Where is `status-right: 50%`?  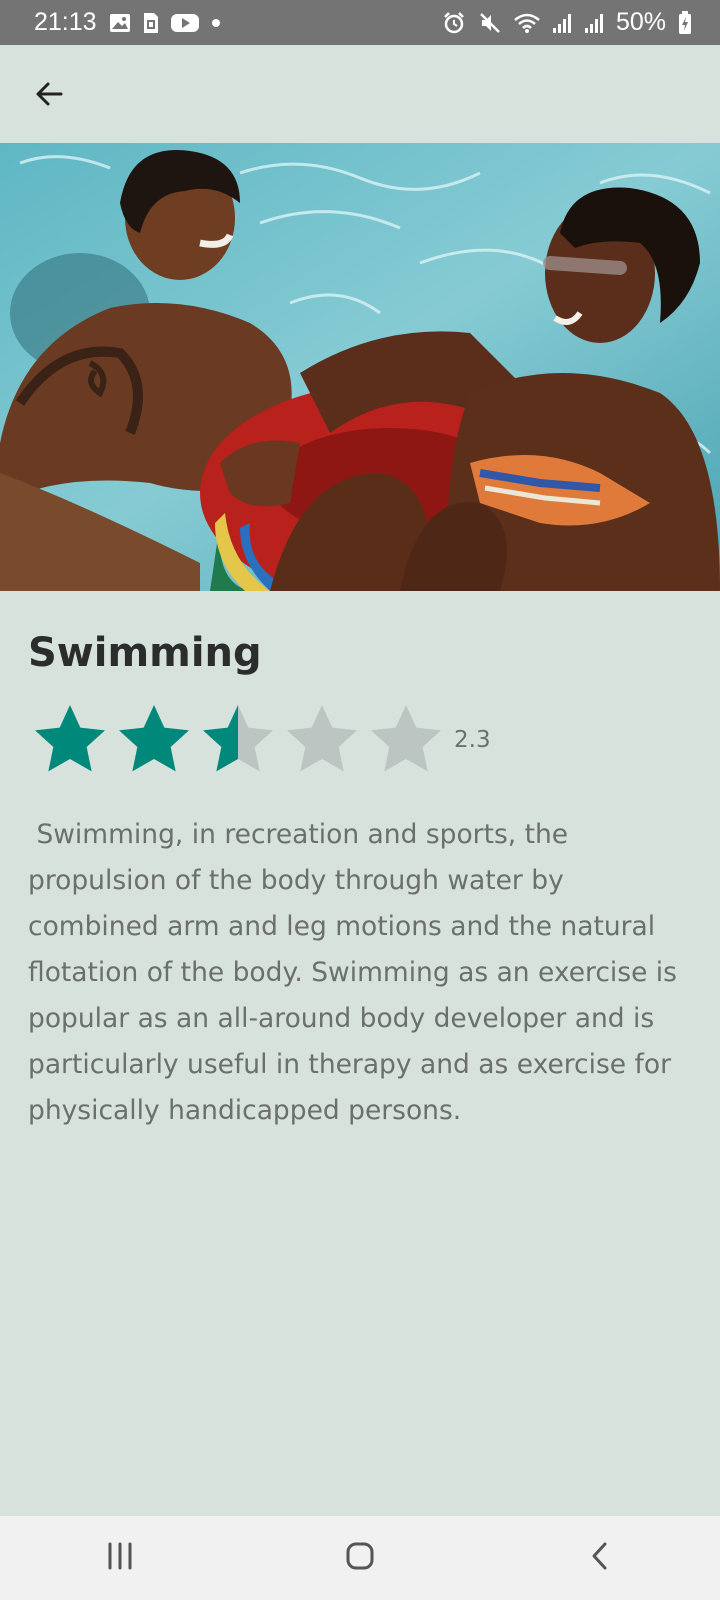
status-right: 50% is located at coordinates (567, 22).